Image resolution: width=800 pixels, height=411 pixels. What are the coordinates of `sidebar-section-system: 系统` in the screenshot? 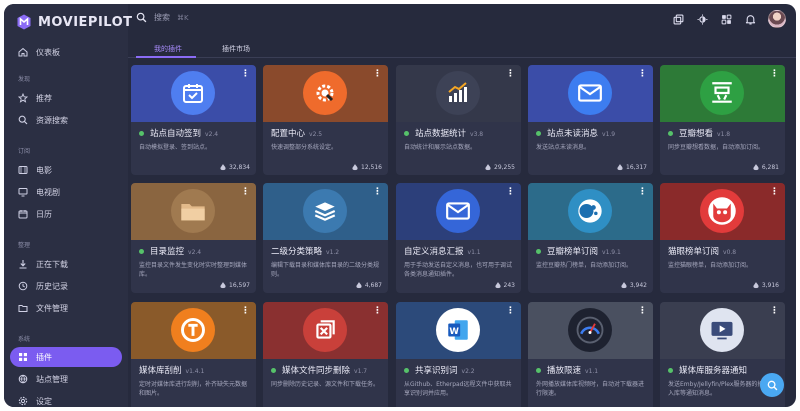 It's located at (24, 339).